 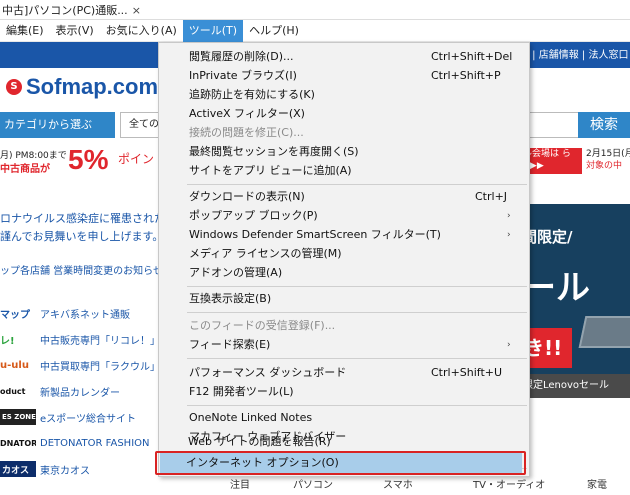 I want to click on menu-item-label: F12 開発者ツール(L), so click(x=241, y=391).